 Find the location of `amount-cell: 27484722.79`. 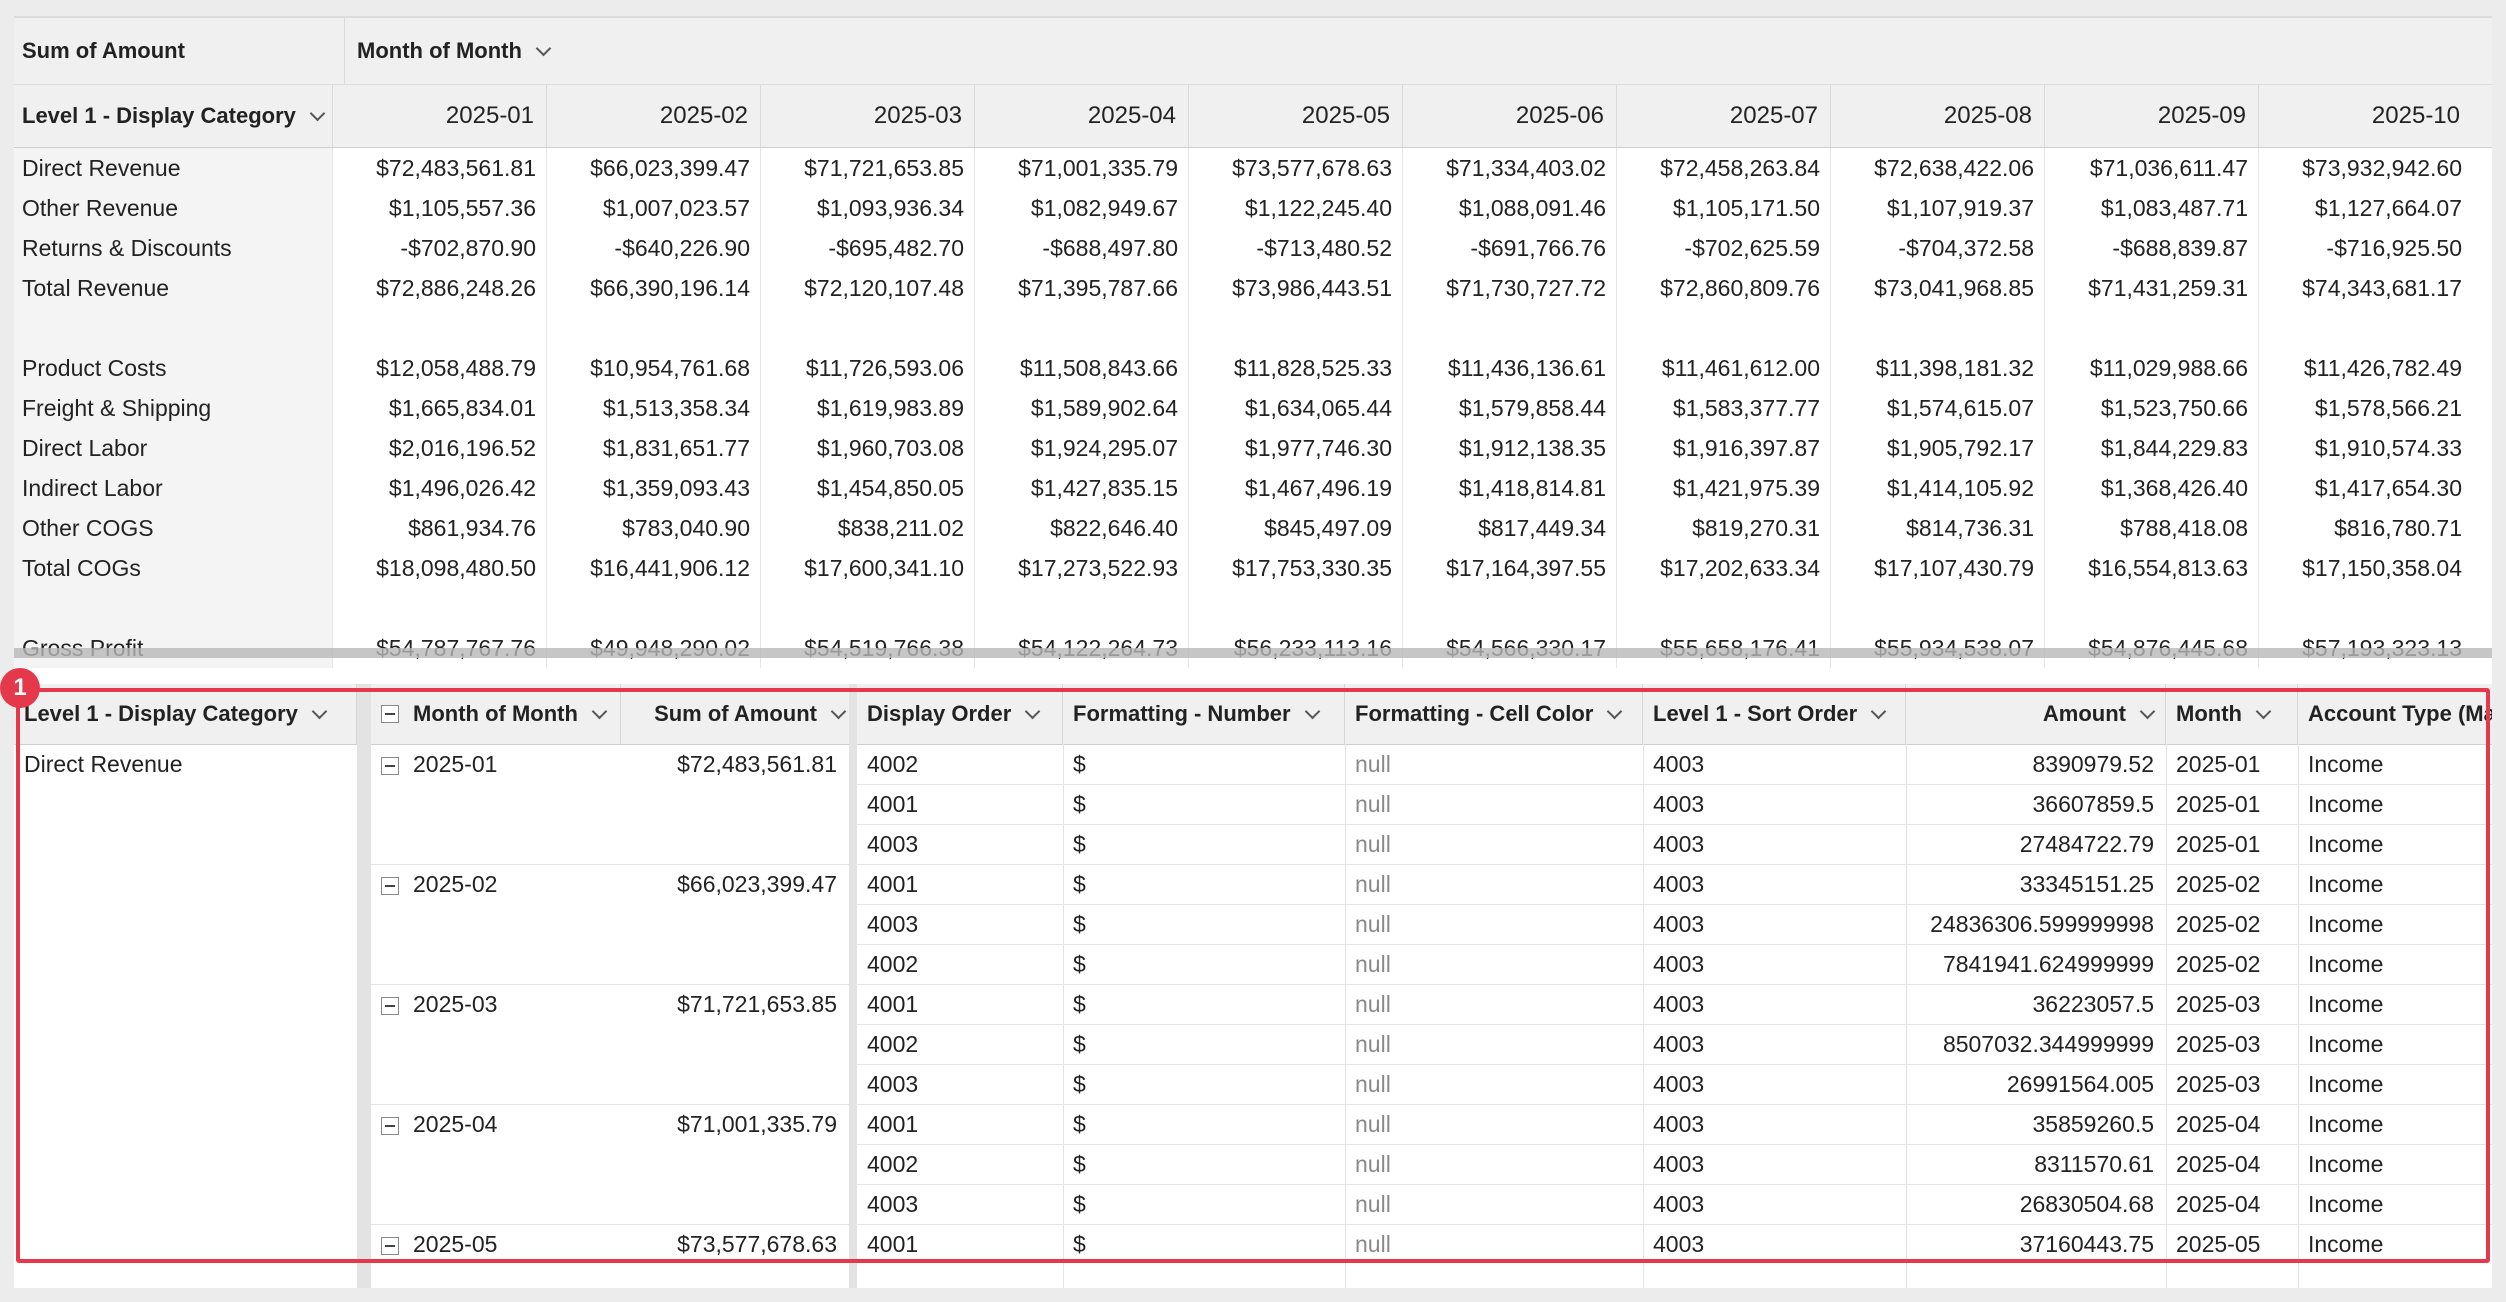

amount-cell: 27484722.79 is located at coordinates (2036, 844).